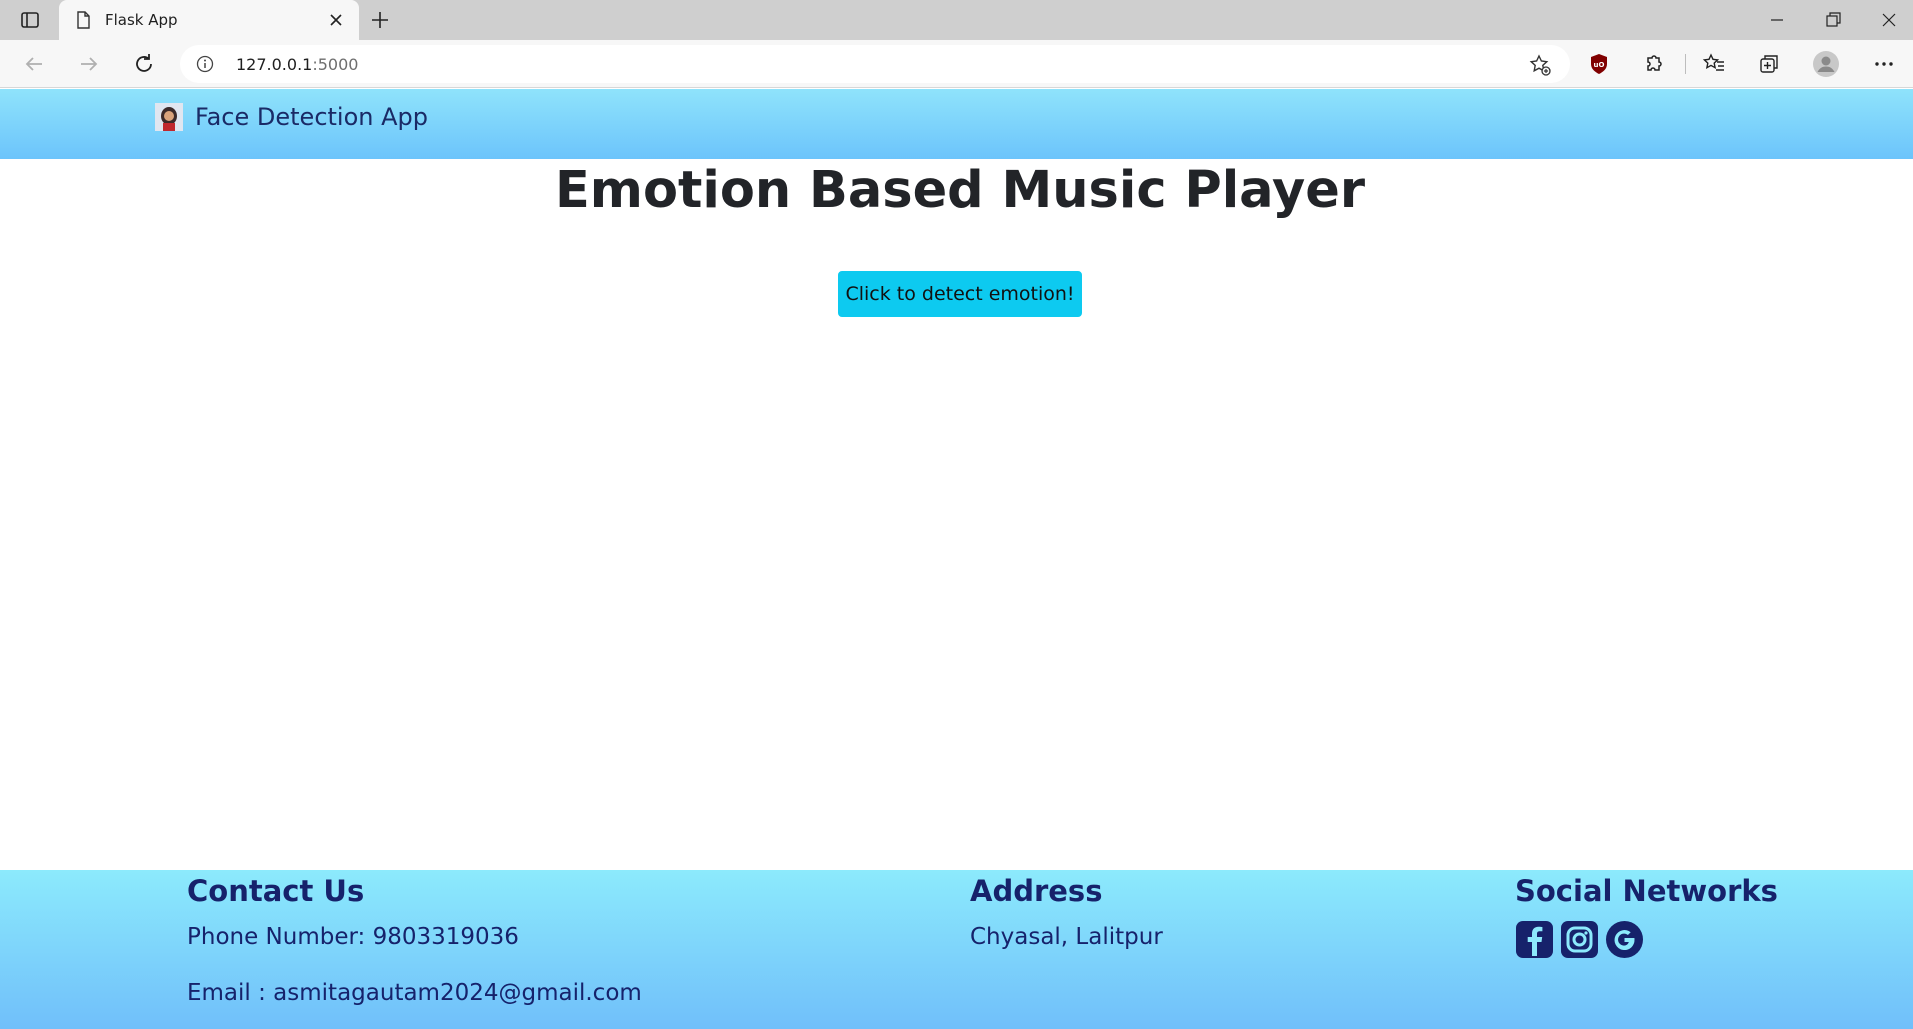 The height and width of the screenshot is (1029, 1913). Describe the element at coordinates (34, 64) in the screenshot. I see `back-arrow-icon` at that location.